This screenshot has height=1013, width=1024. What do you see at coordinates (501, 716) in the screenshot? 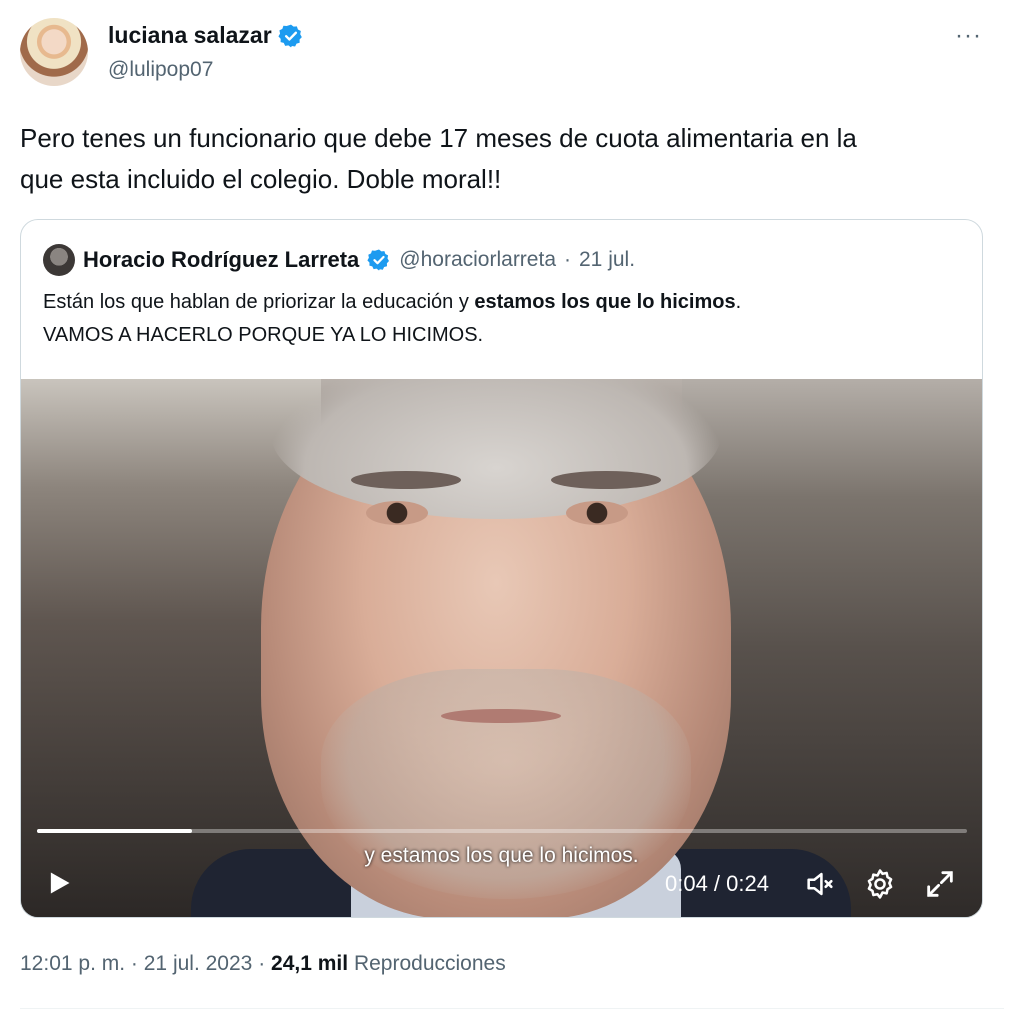
I see `video-figure-mouth` at bounding box center [501, 716].